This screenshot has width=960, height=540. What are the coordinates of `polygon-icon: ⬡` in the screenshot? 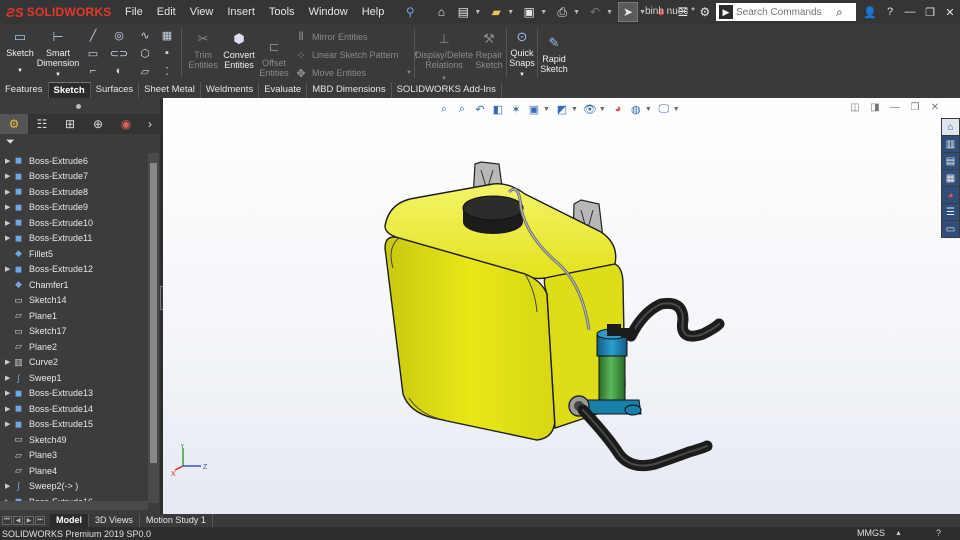 It's located at (145, 53).